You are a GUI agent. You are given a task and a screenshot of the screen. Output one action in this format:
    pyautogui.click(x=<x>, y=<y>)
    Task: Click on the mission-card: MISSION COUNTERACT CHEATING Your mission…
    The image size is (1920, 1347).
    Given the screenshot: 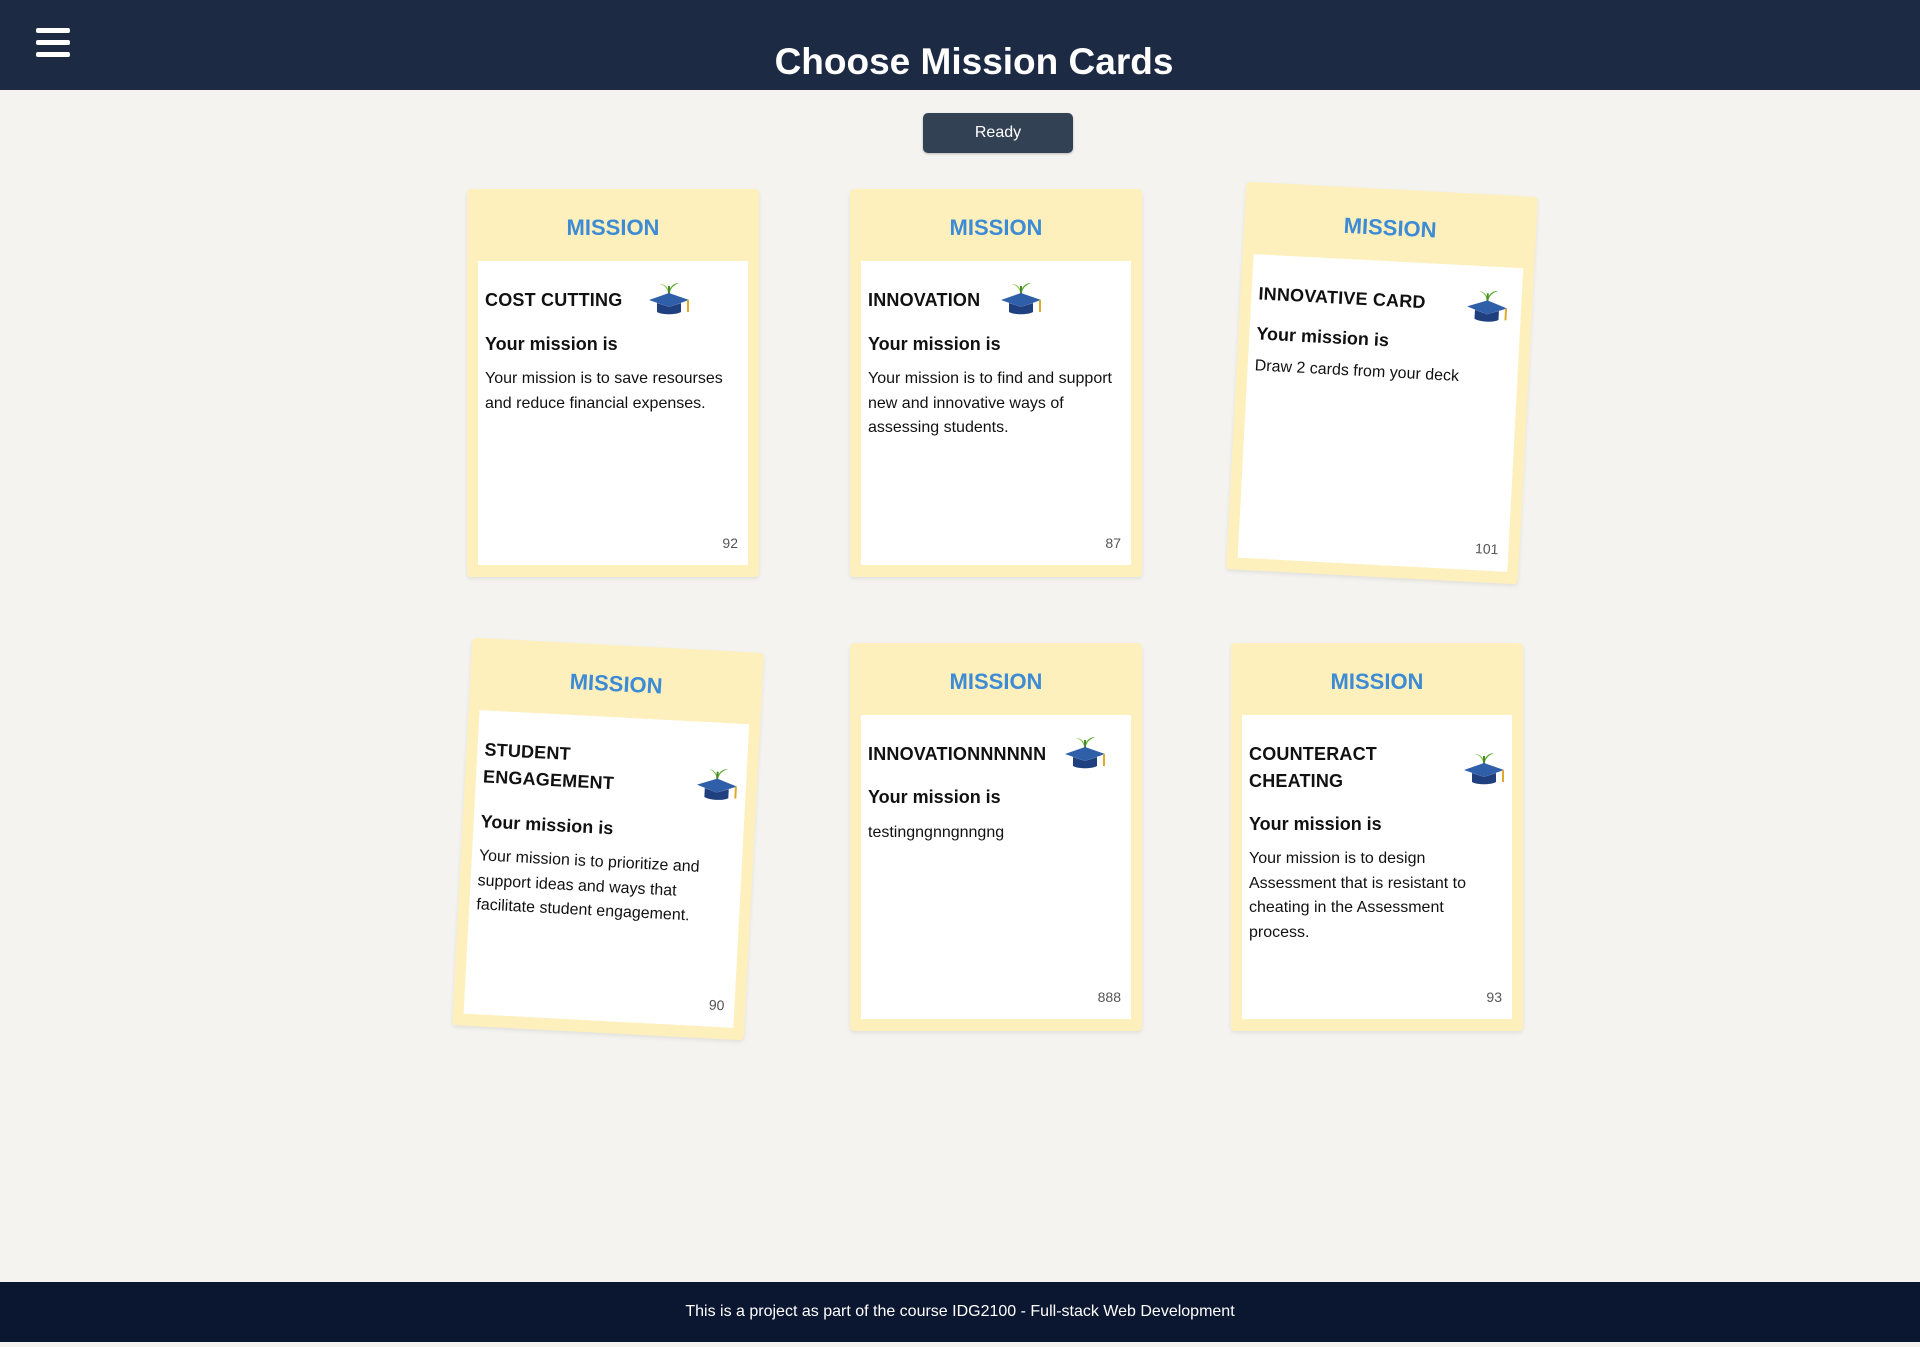 What is the action you would take?
    pyautogui.click(x=1377, y=837)
    